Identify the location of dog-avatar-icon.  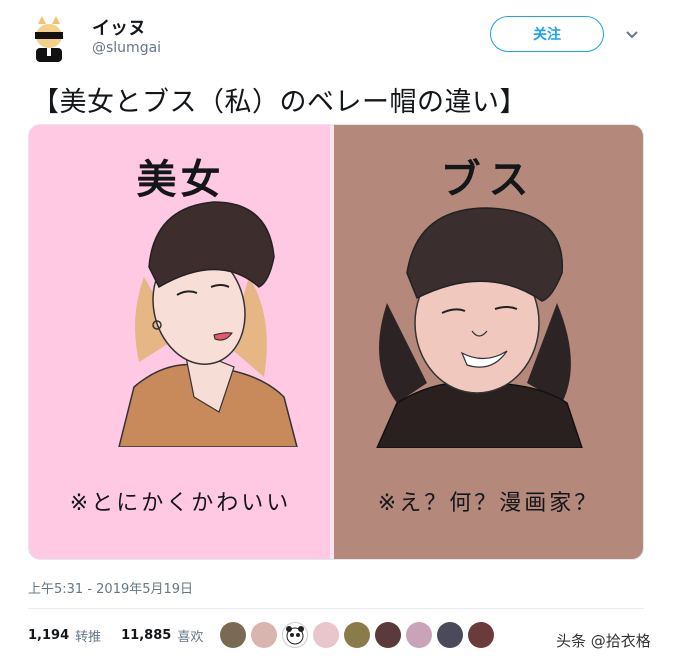
(49, 39).